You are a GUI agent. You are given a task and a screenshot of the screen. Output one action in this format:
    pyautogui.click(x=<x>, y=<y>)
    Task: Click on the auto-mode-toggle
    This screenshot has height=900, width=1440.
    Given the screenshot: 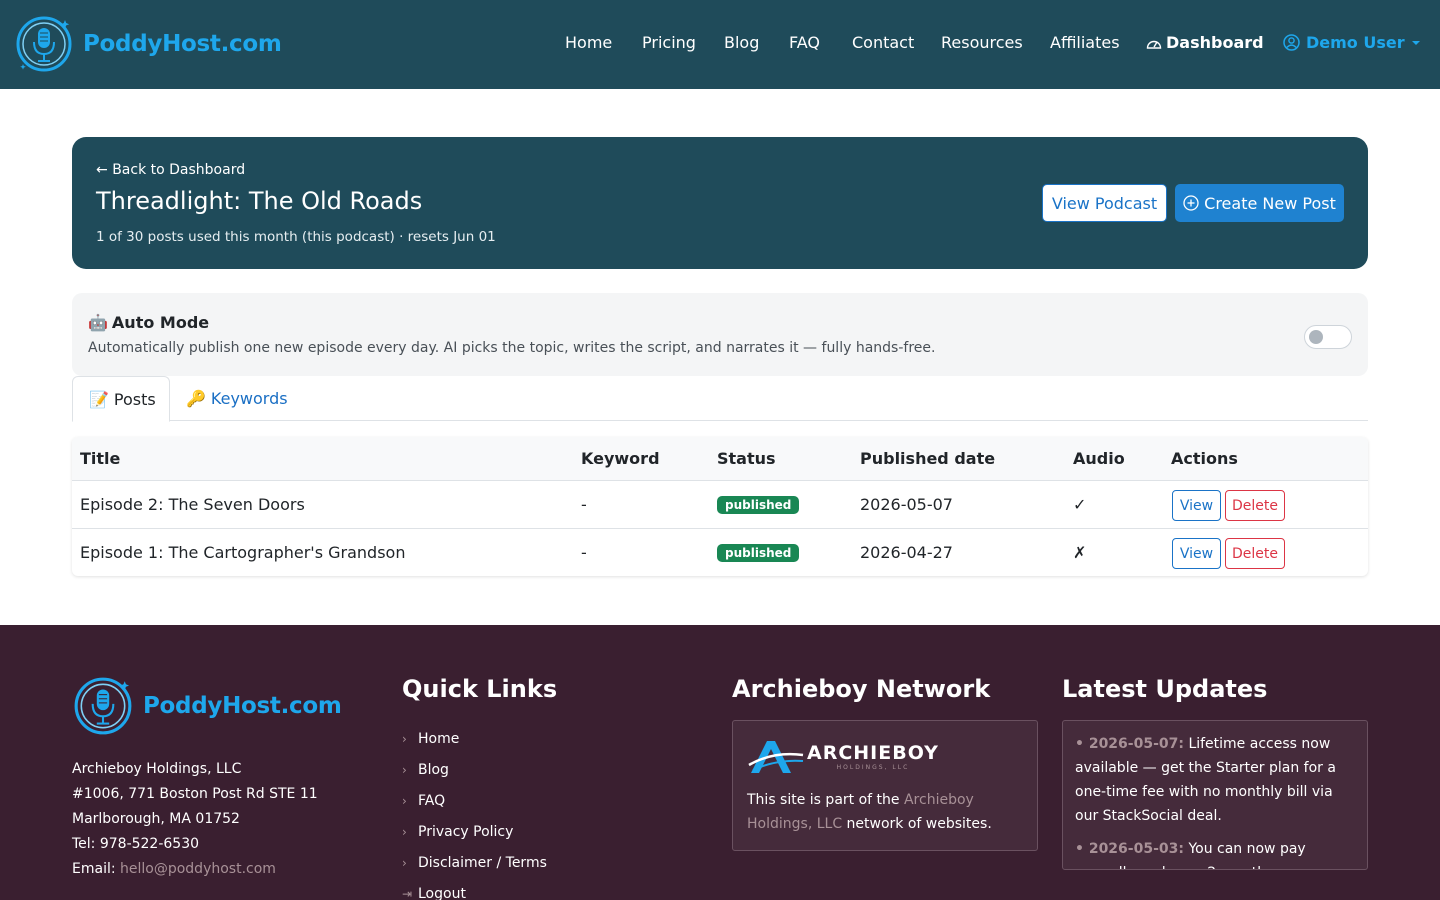 What is the action you would take?
    pyautogui.click(x=1328, y=337)
    